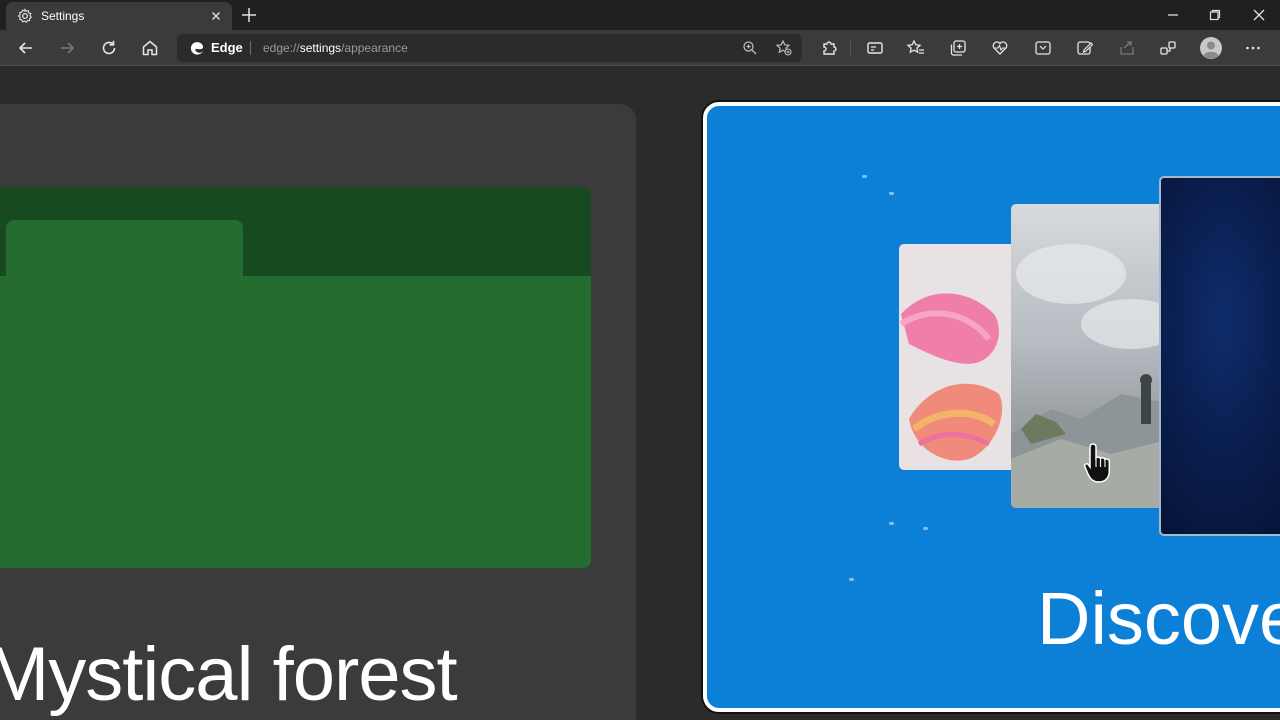  What do you see at coordinates (320, 48) in the screenshot?
I see `url-highlight: settings` at bounding box center [320, 48].